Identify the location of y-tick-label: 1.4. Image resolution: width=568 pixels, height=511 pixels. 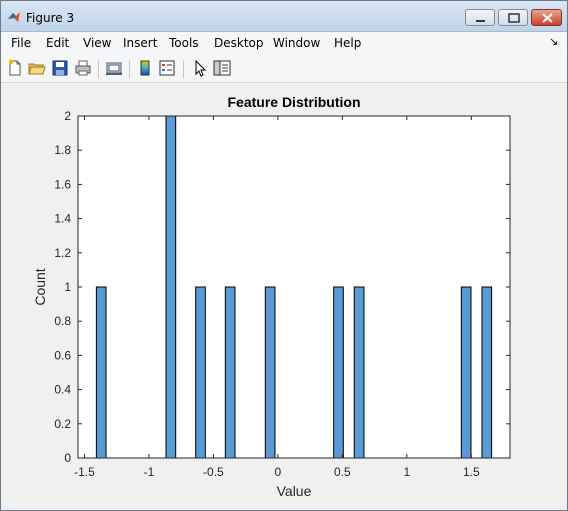
(62, 219).